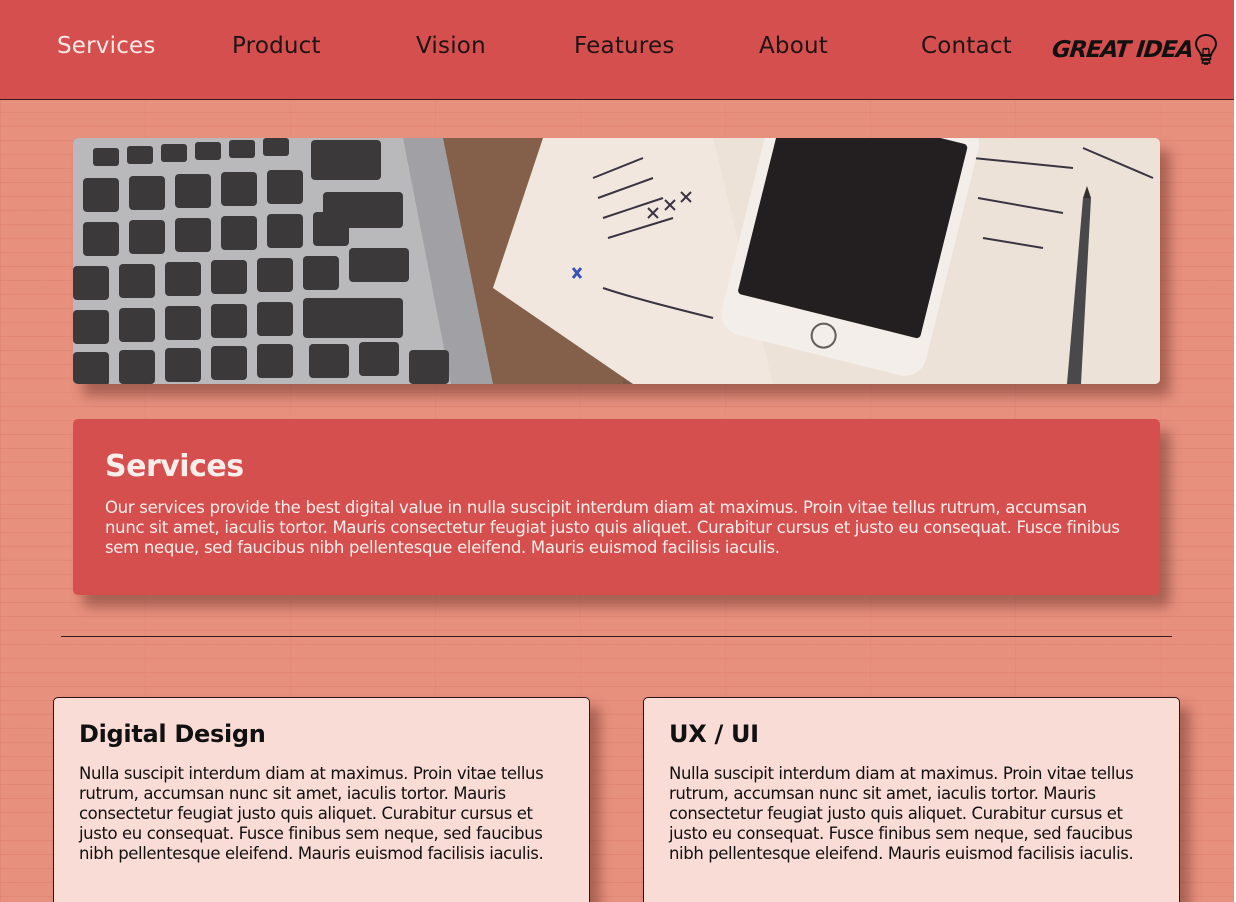  Describe the element at coordinates (714, 734) in the screenshot. I see `card-title: UX / UI` at that location.